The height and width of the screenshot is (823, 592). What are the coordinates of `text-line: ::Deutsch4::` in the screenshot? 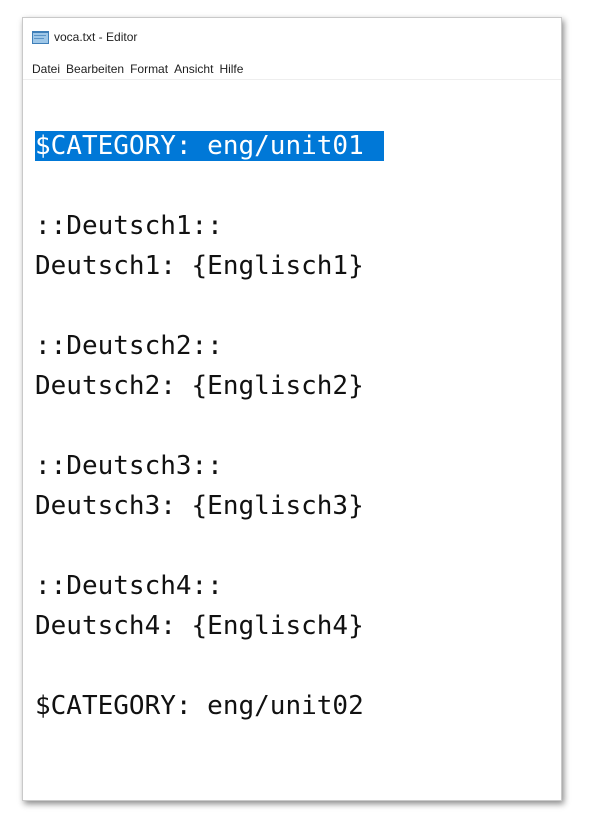 It's located at (294, 586).